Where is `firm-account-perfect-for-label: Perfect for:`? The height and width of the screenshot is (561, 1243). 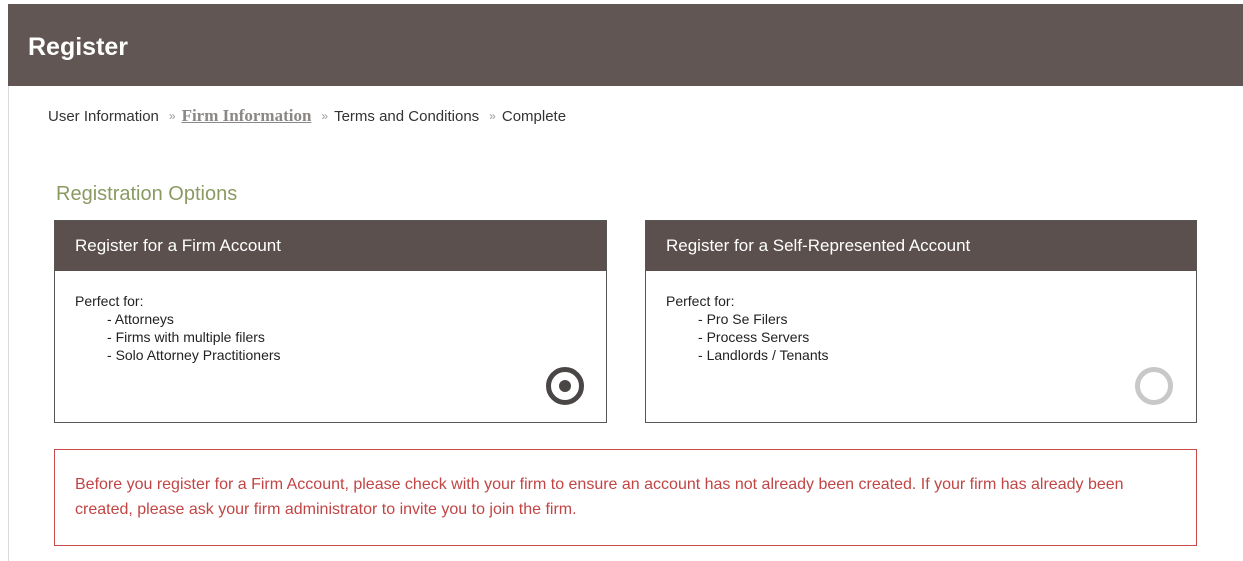
firm-account-perfect-for-label: Perfect for: is located at coordinates (109, 301).